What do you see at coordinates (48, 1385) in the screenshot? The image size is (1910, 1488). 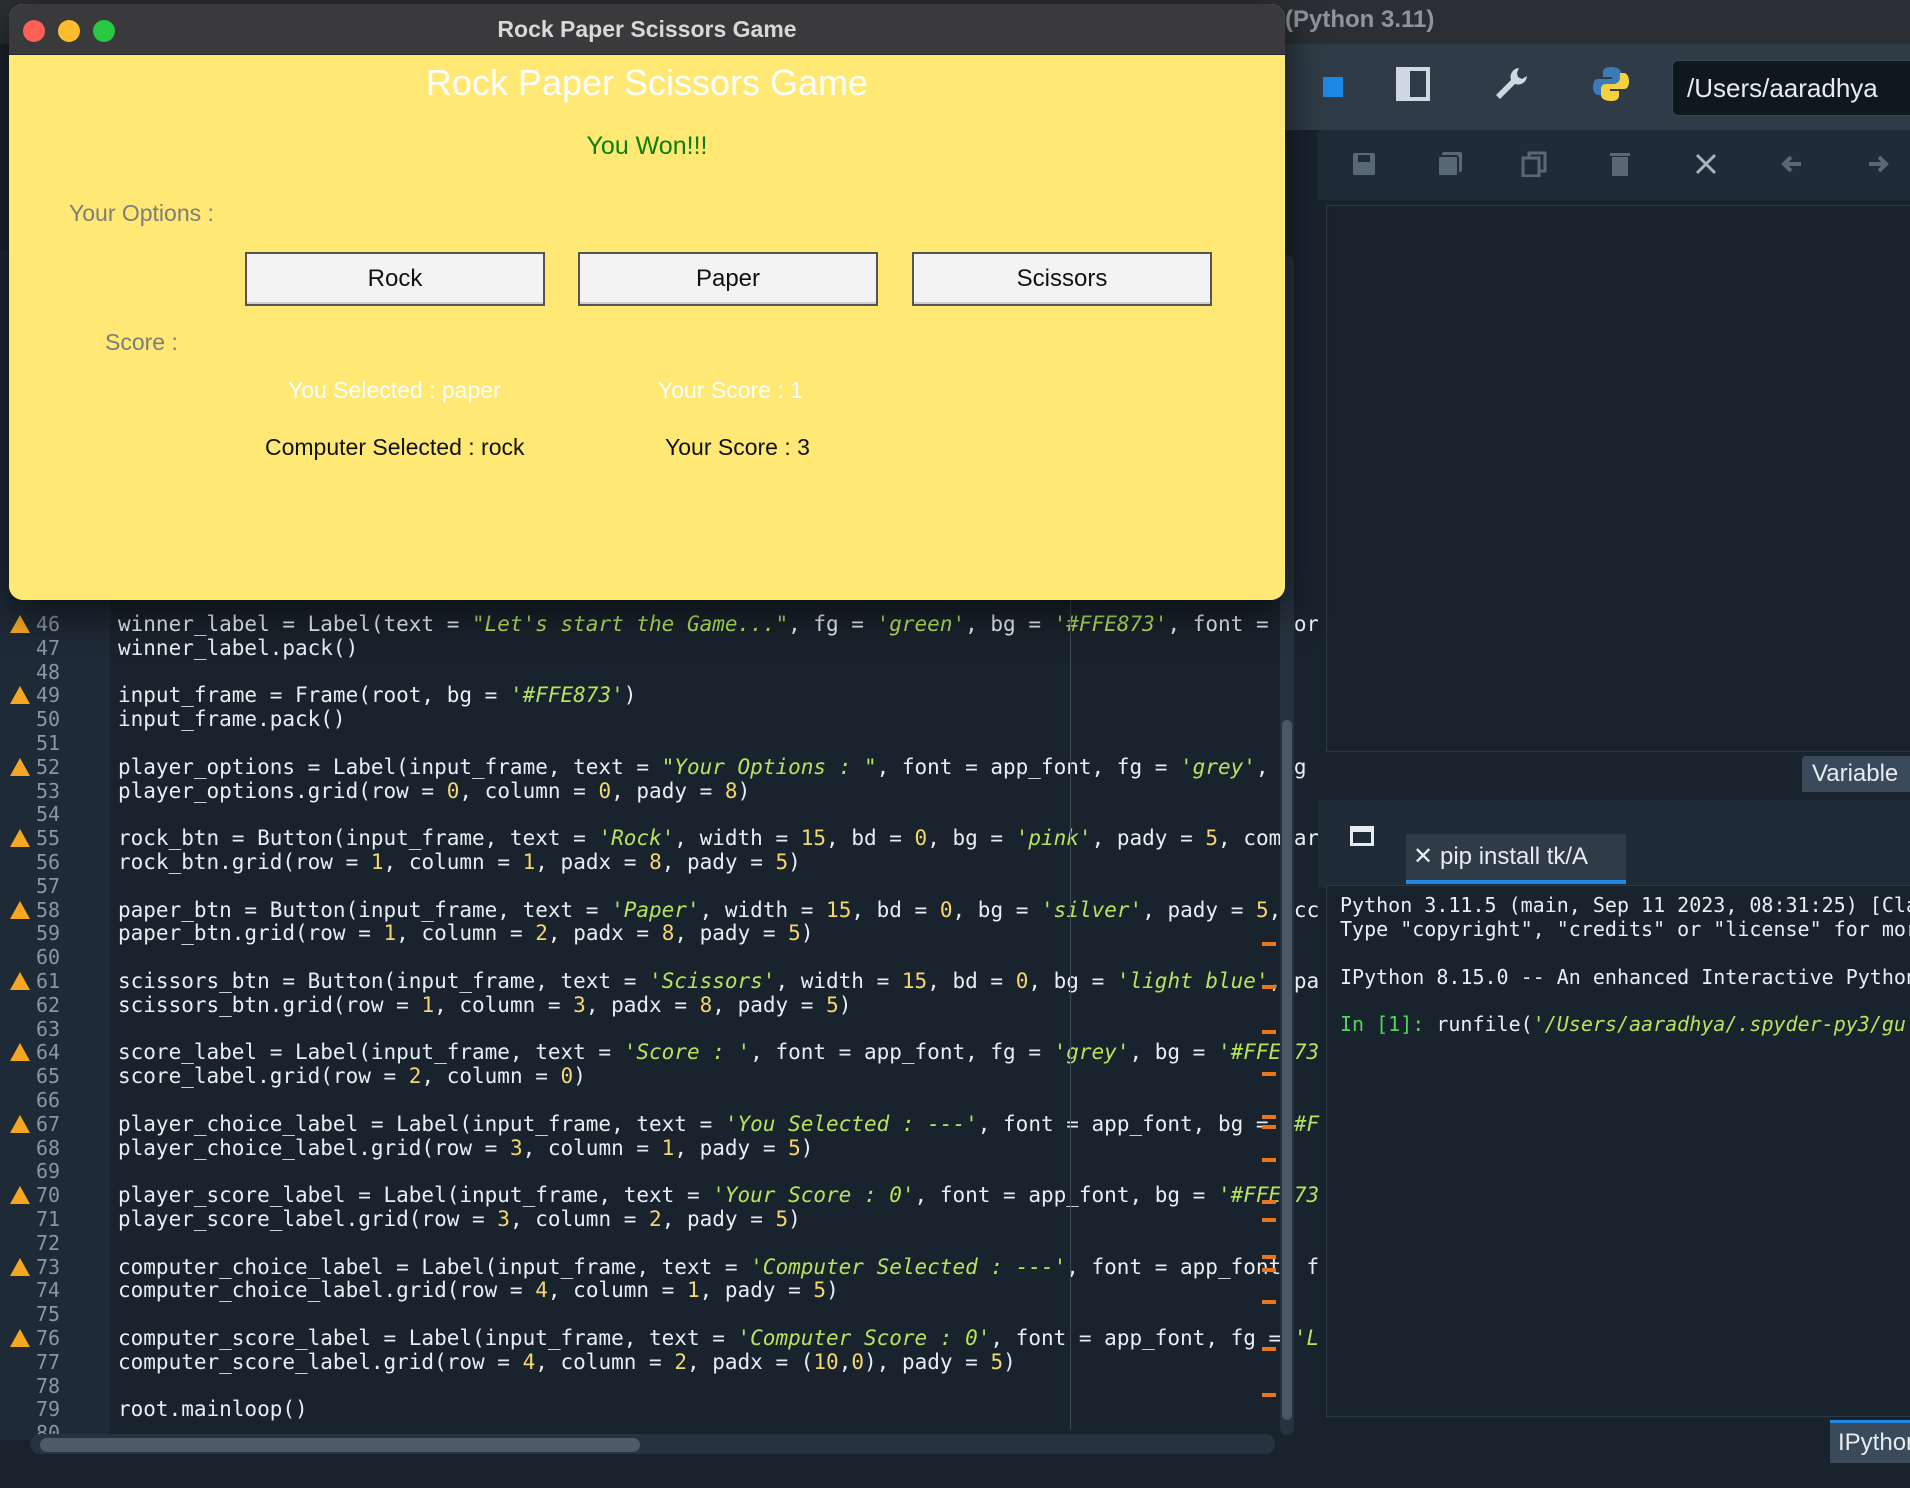 I see `line-number: 78` at bounding box center [48, 1385].